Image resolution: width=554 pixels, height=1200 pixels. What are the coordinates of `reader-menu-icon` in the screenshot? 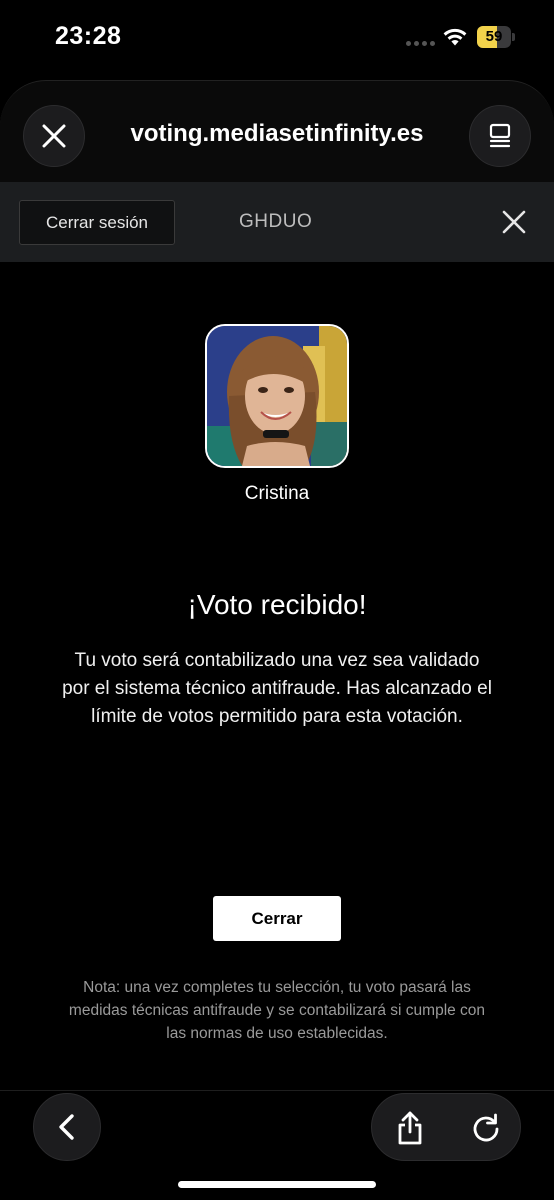 It's located at (500, 135).